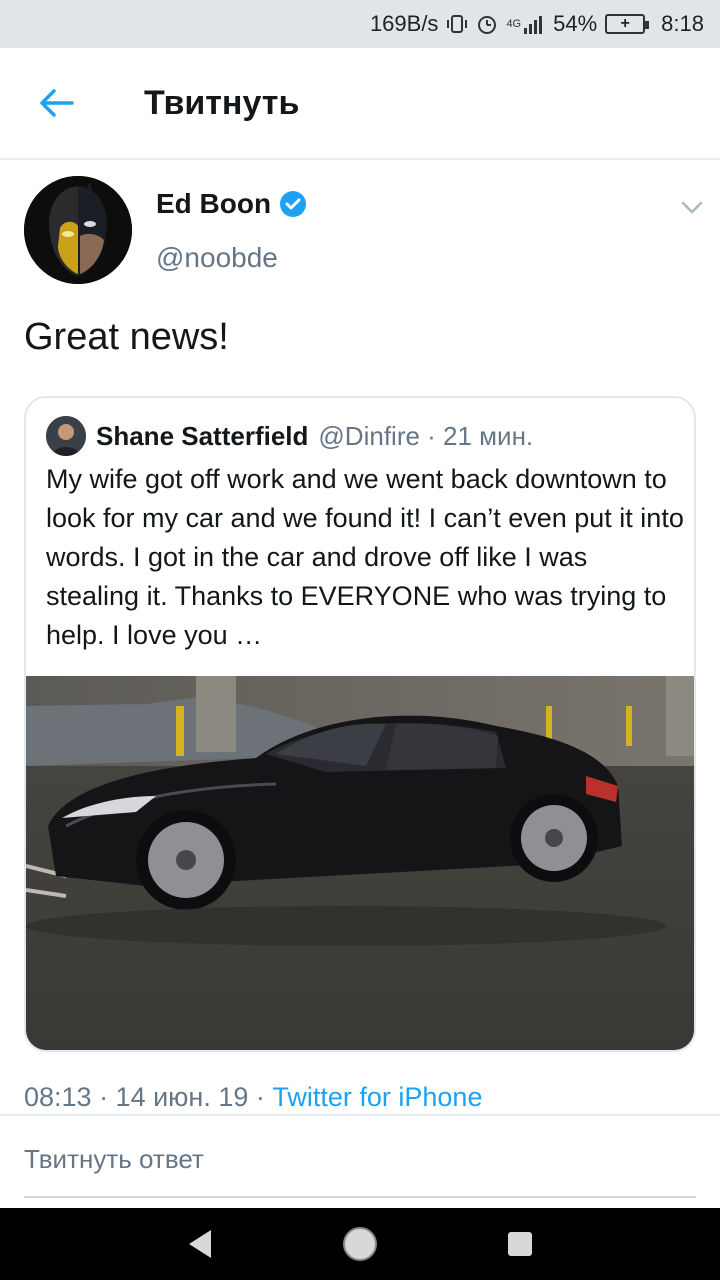 The height and width of the screenshot is (1280, 720). Describe the element at coordinates (457, 24) in the screenshot. I see `vibrate-icon` at that location.